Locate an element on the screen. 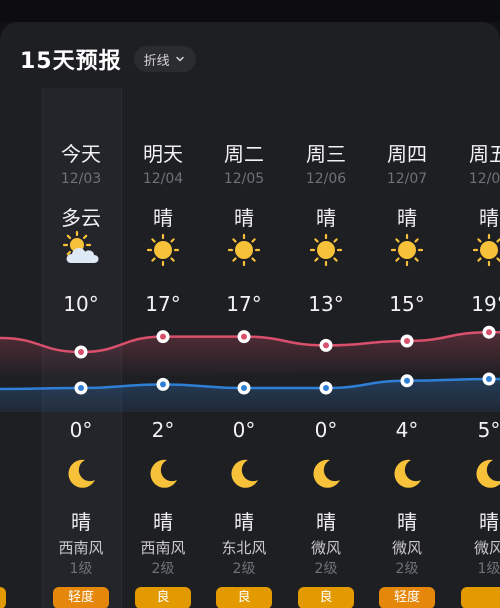 Image resolution: width=500 pixels, height=608 pixels. date-label: 12/05 is located at coordinates (244, 179).